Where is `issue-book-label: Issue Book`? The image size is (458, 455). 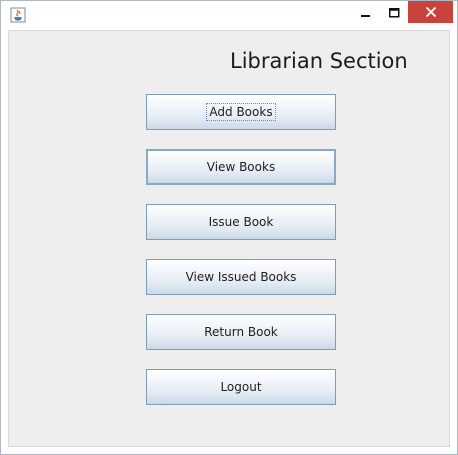
issue-book-label: Issue Book is located at coordinates (241, 222).